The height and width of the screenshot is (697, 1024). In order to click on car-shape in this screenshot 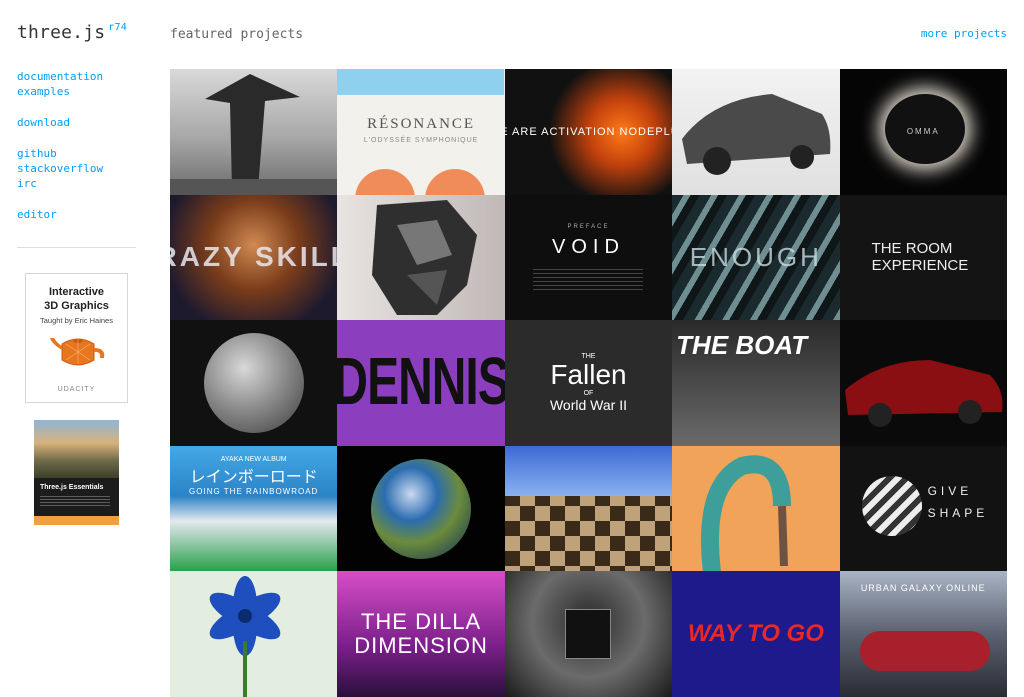, I will do `click(756, 134)`.